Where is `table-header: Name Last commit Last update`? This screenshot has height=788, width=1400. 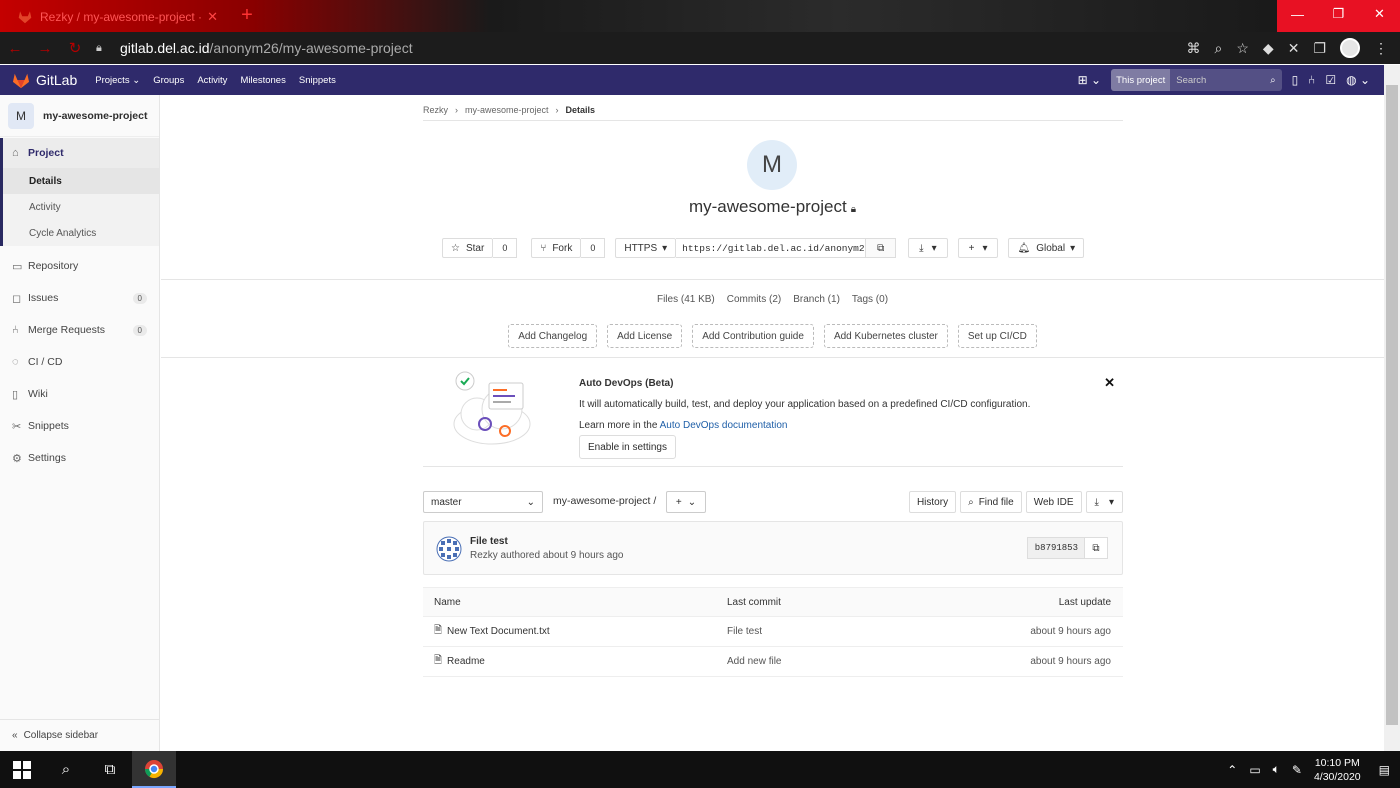
table-header: Name Last commit Last update is located at coordinates (773, 602).